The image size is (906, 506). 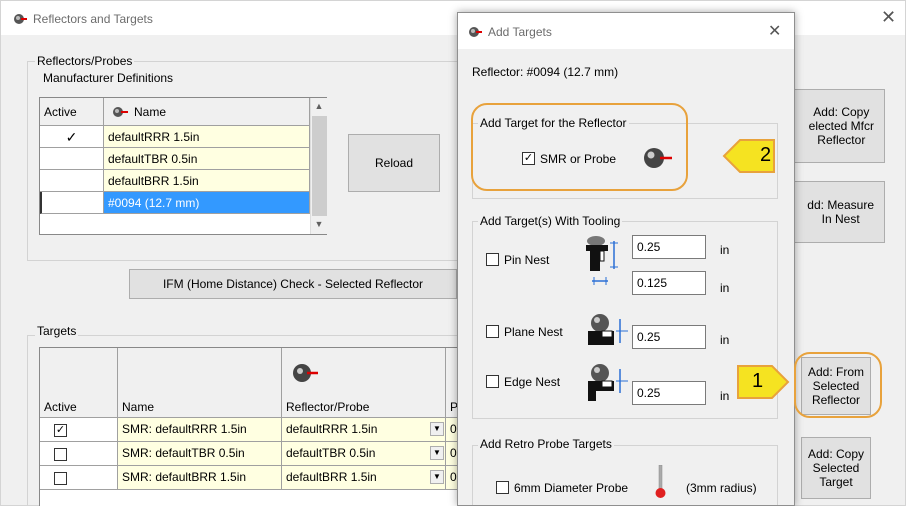 What do you see at coordinates (207, 137) in the screenshot?
I see `row-1-name: defaultRRR 1.5in` at bounding box center [207, 137].